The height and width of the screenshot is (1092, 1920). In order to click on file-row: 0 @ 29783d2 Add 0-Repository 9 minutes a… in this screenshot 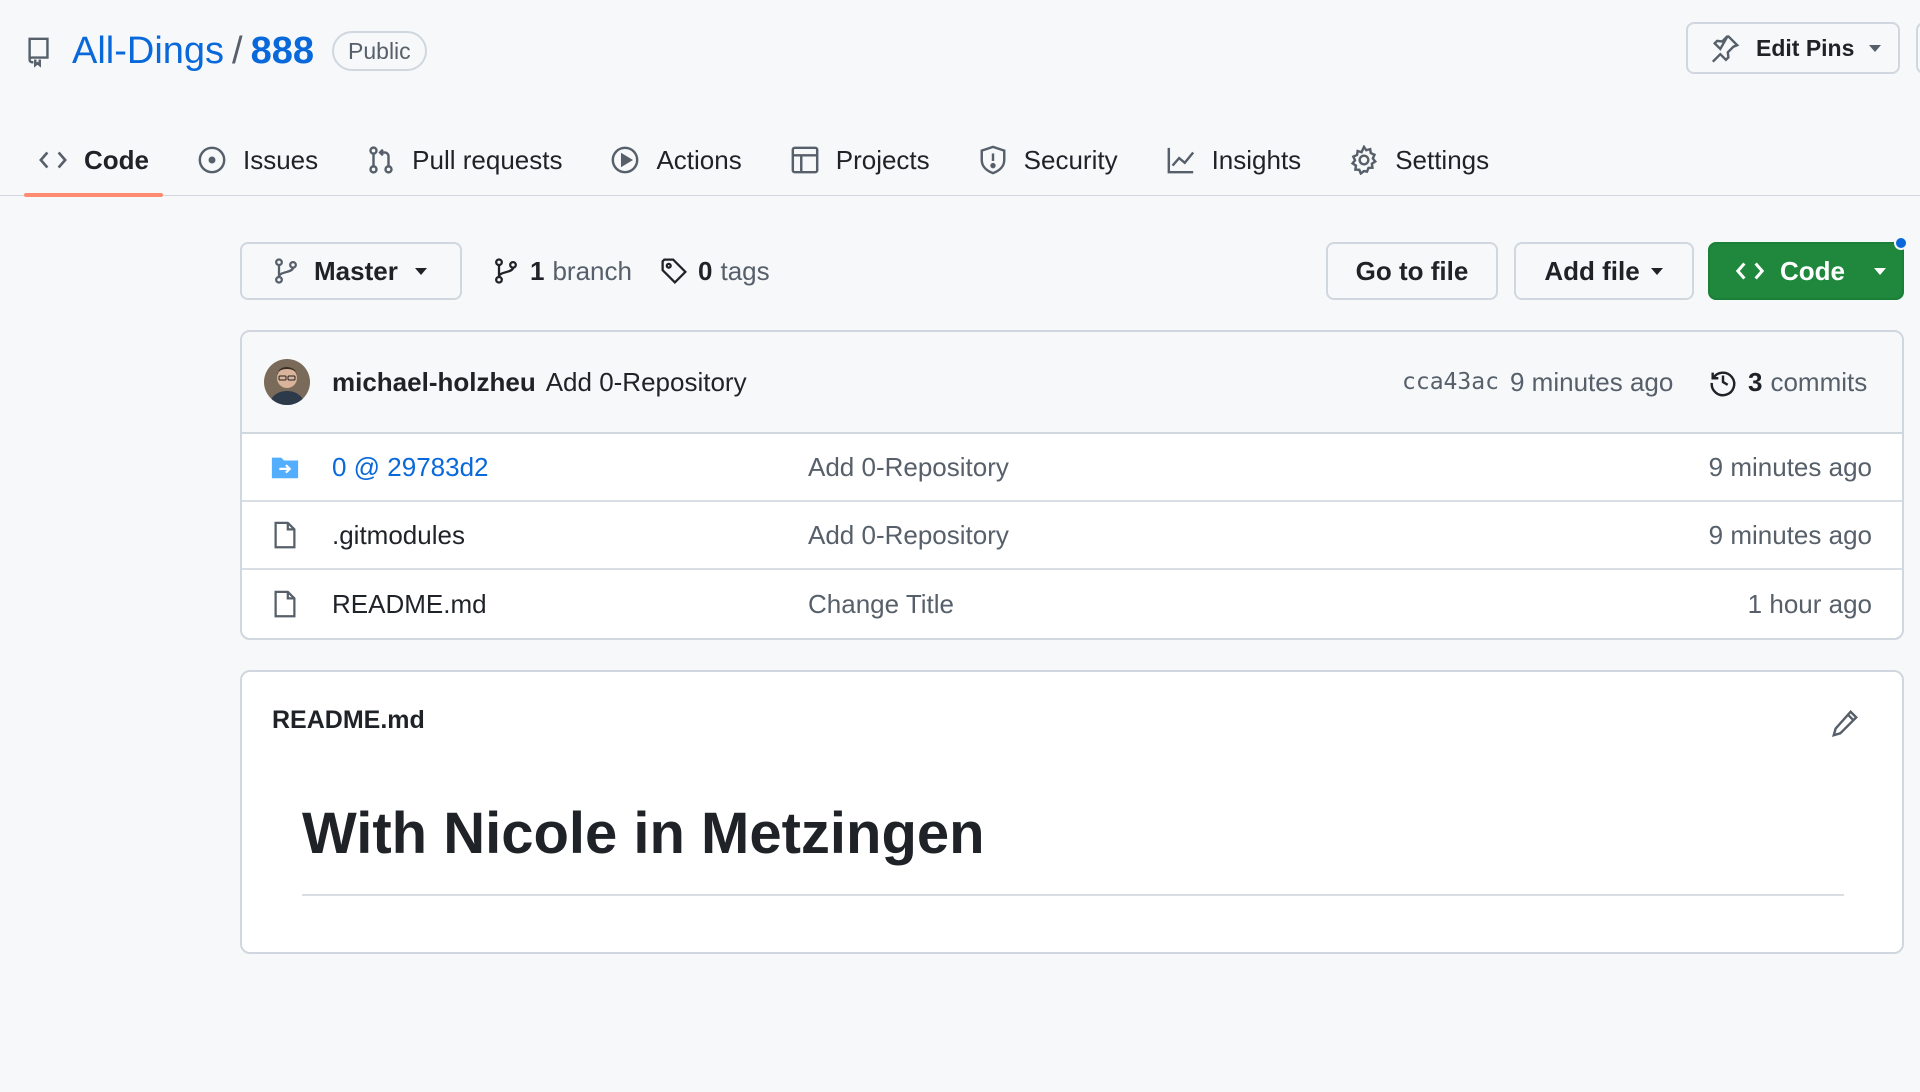, I will do `click(1072, 468)`.